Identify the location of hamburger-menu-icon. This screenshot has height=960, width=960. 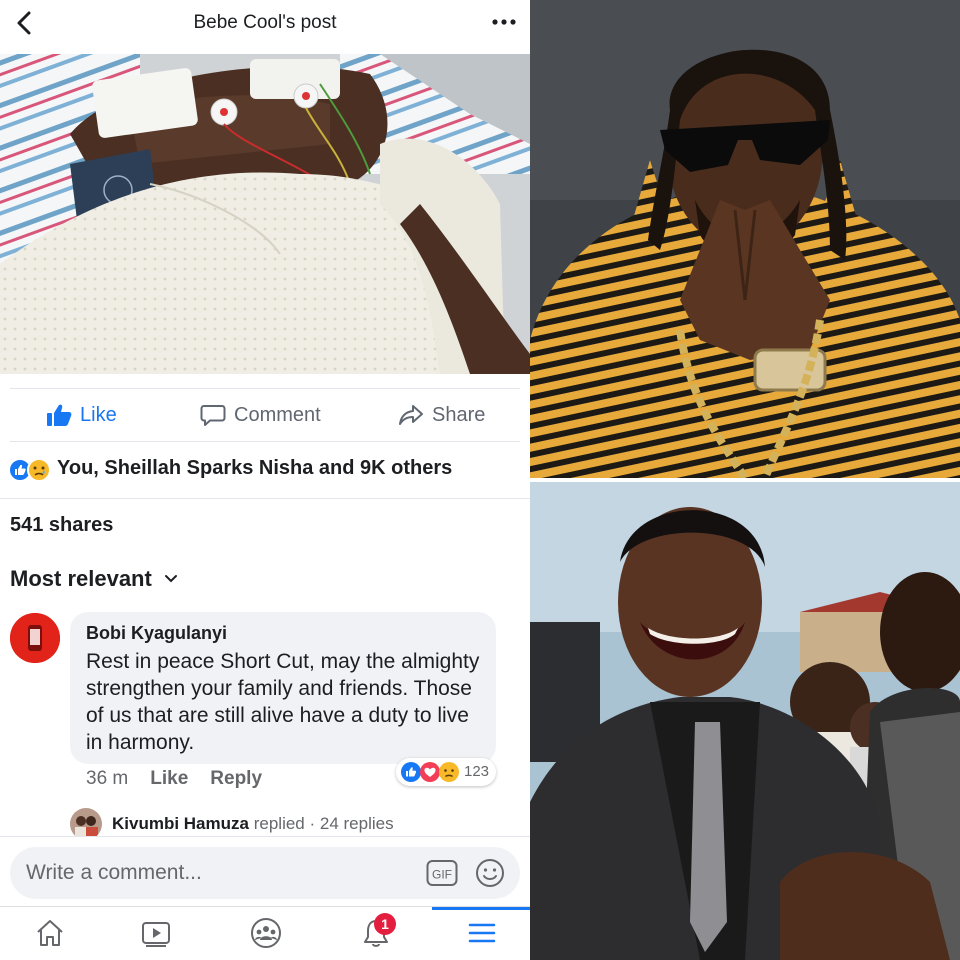
(482, 933).